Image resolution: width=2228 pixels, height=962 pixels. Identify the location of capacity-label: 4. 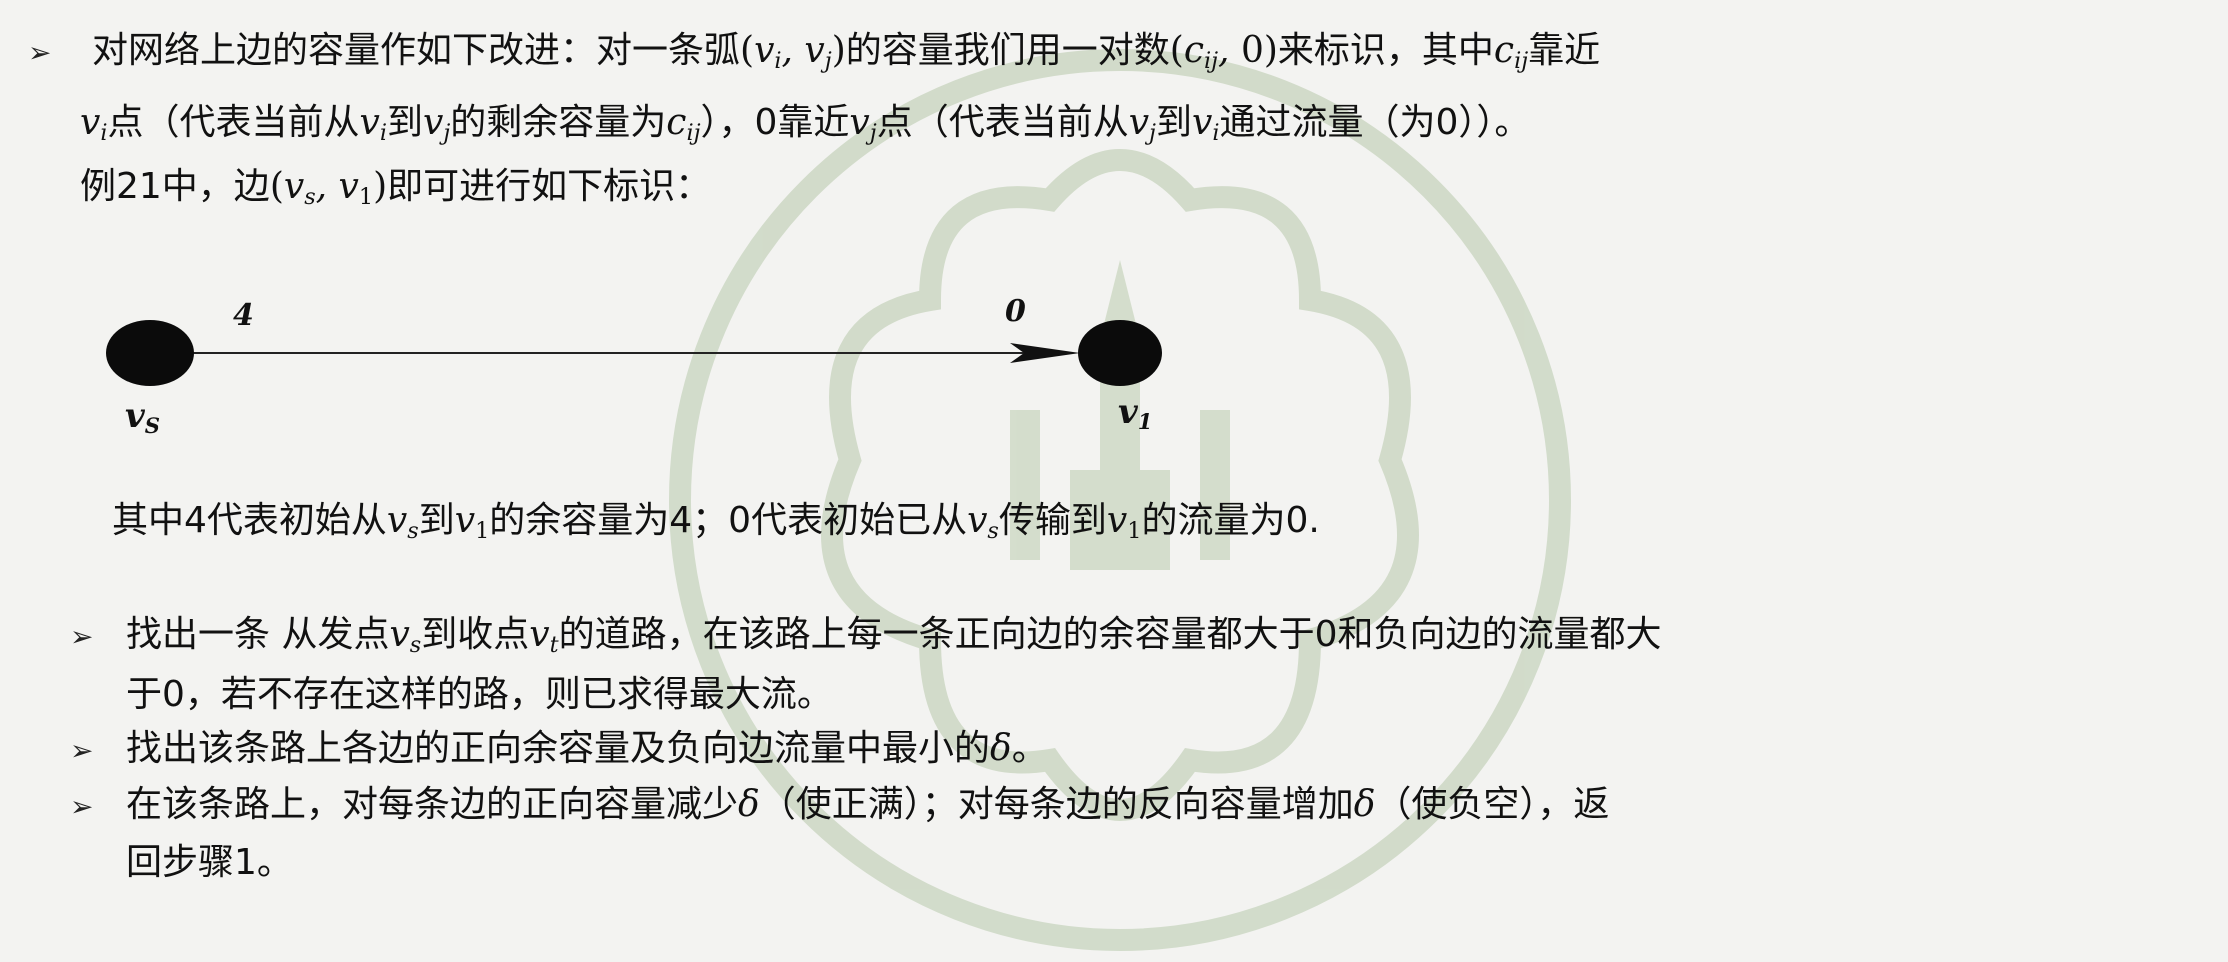
(243, 315).